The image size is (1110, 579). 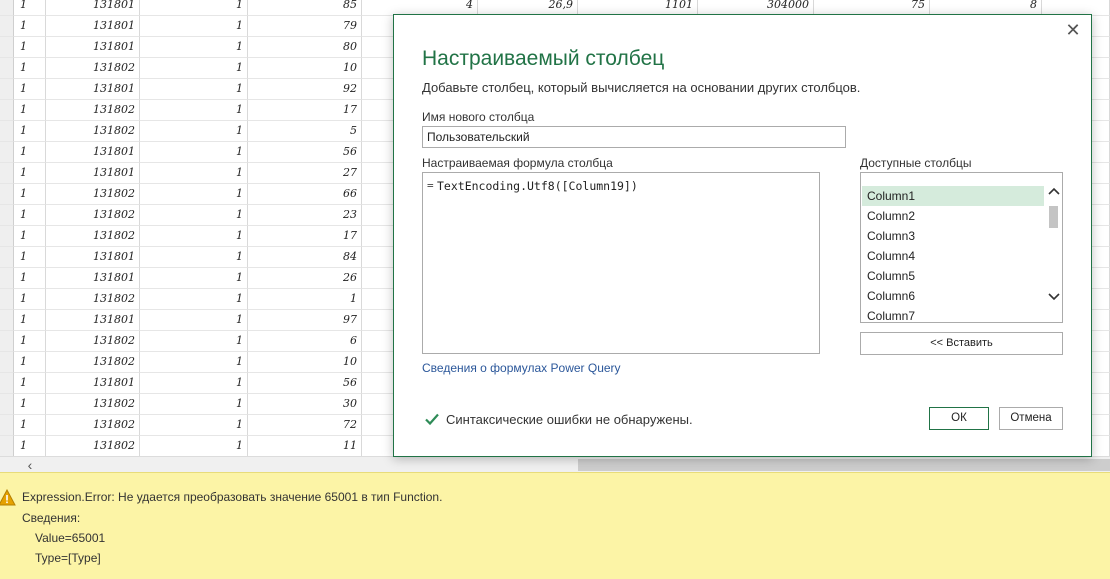 I want to click on check-icon, so click(x=432, y=419).